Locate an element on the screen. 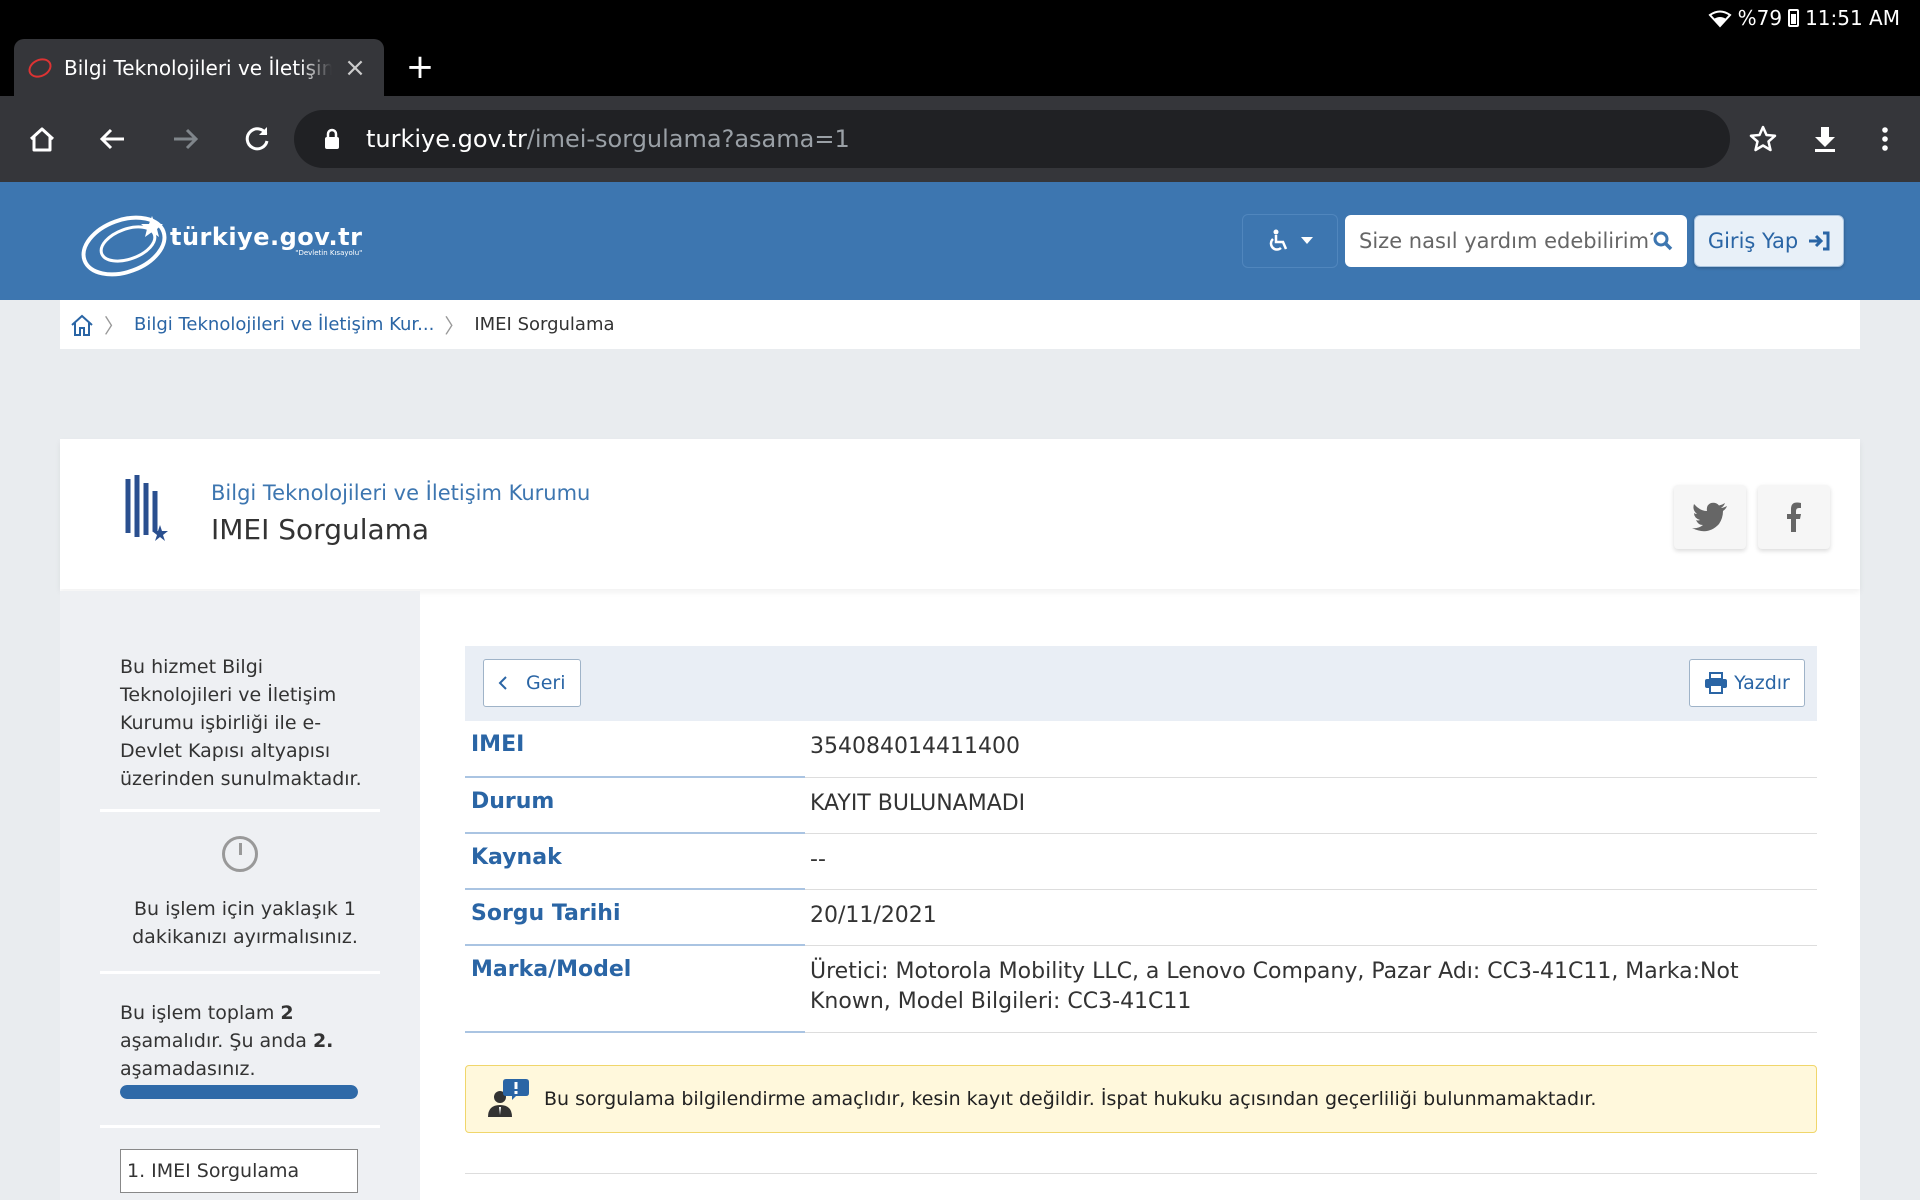  steps-current: 2. is located at coordinates (323, 1041).